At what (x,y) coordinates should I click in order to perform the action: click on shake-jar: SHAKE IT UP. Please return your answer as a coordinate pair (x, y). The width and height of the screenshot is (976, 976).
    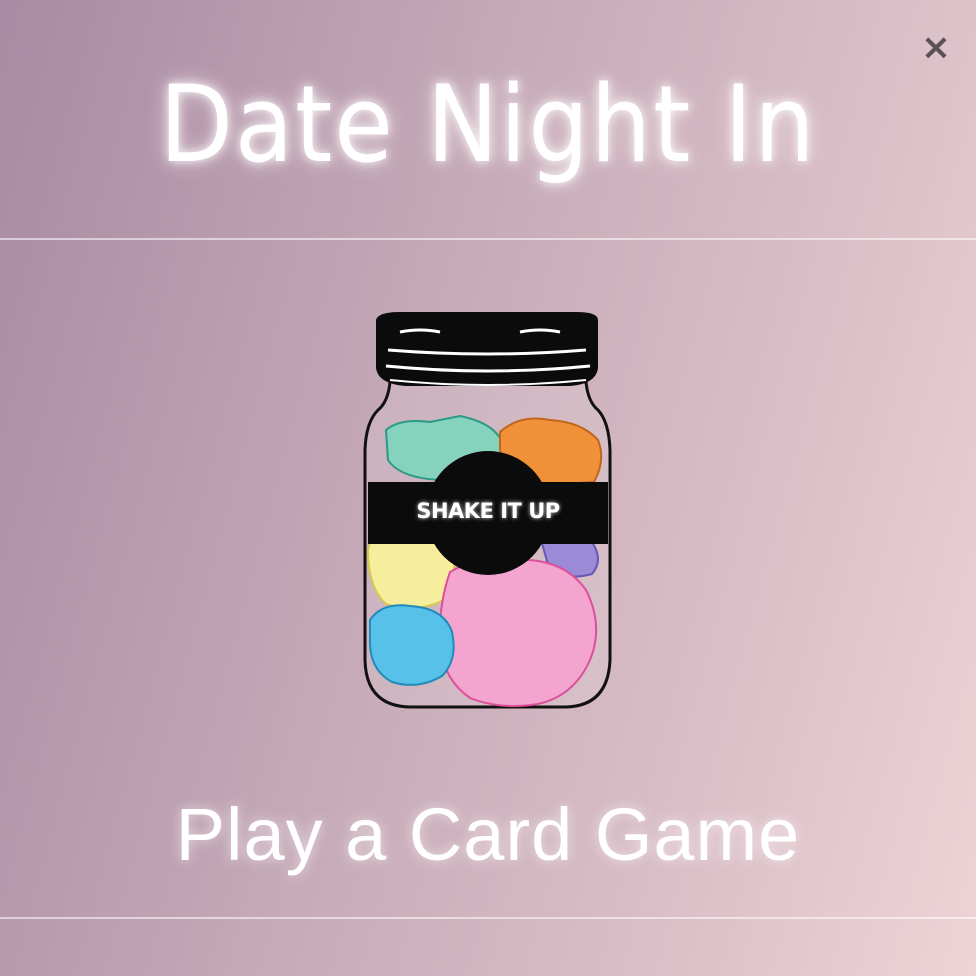
    Looking at the image, I should click on (488, 512).